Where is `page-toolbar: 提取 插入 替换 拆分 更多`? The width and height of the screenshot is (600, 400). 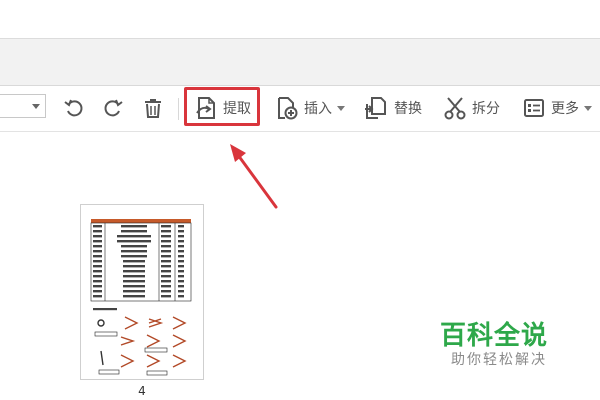 page-toolbar: 提取 插入 替换 拆分 更多 is located at coordinates (300, 109).